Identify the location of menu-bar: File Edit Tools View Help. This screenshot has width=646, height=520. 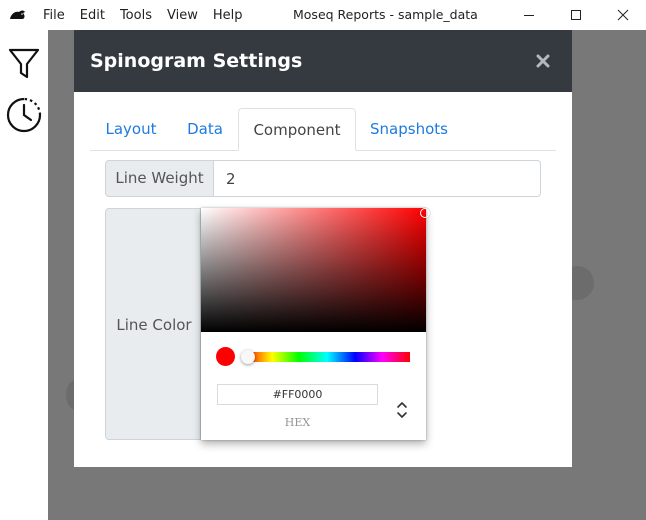
(150, 15).